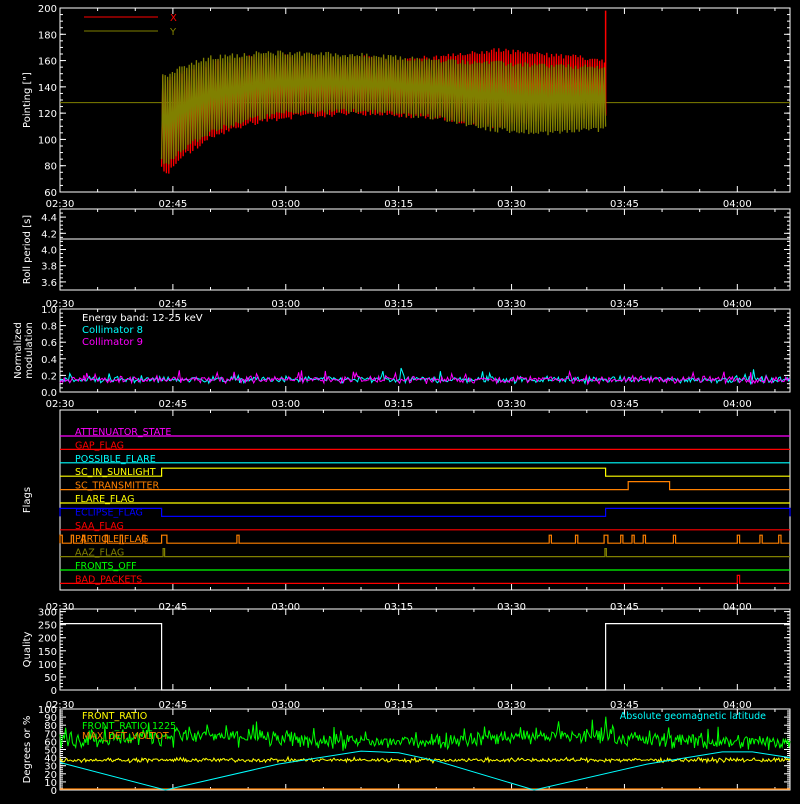  What do you see at coordinates (18, 350) in the screenshot?
I see `y-axis-label-line: Normalized` at bounding box center [18, 350].